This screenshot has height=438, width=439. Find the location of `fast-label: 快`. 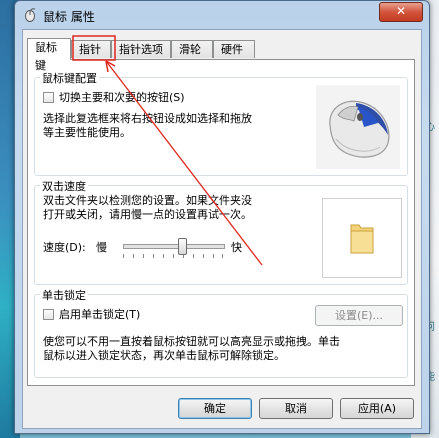

fast-label: 快 is located at coordinates (236, 247).